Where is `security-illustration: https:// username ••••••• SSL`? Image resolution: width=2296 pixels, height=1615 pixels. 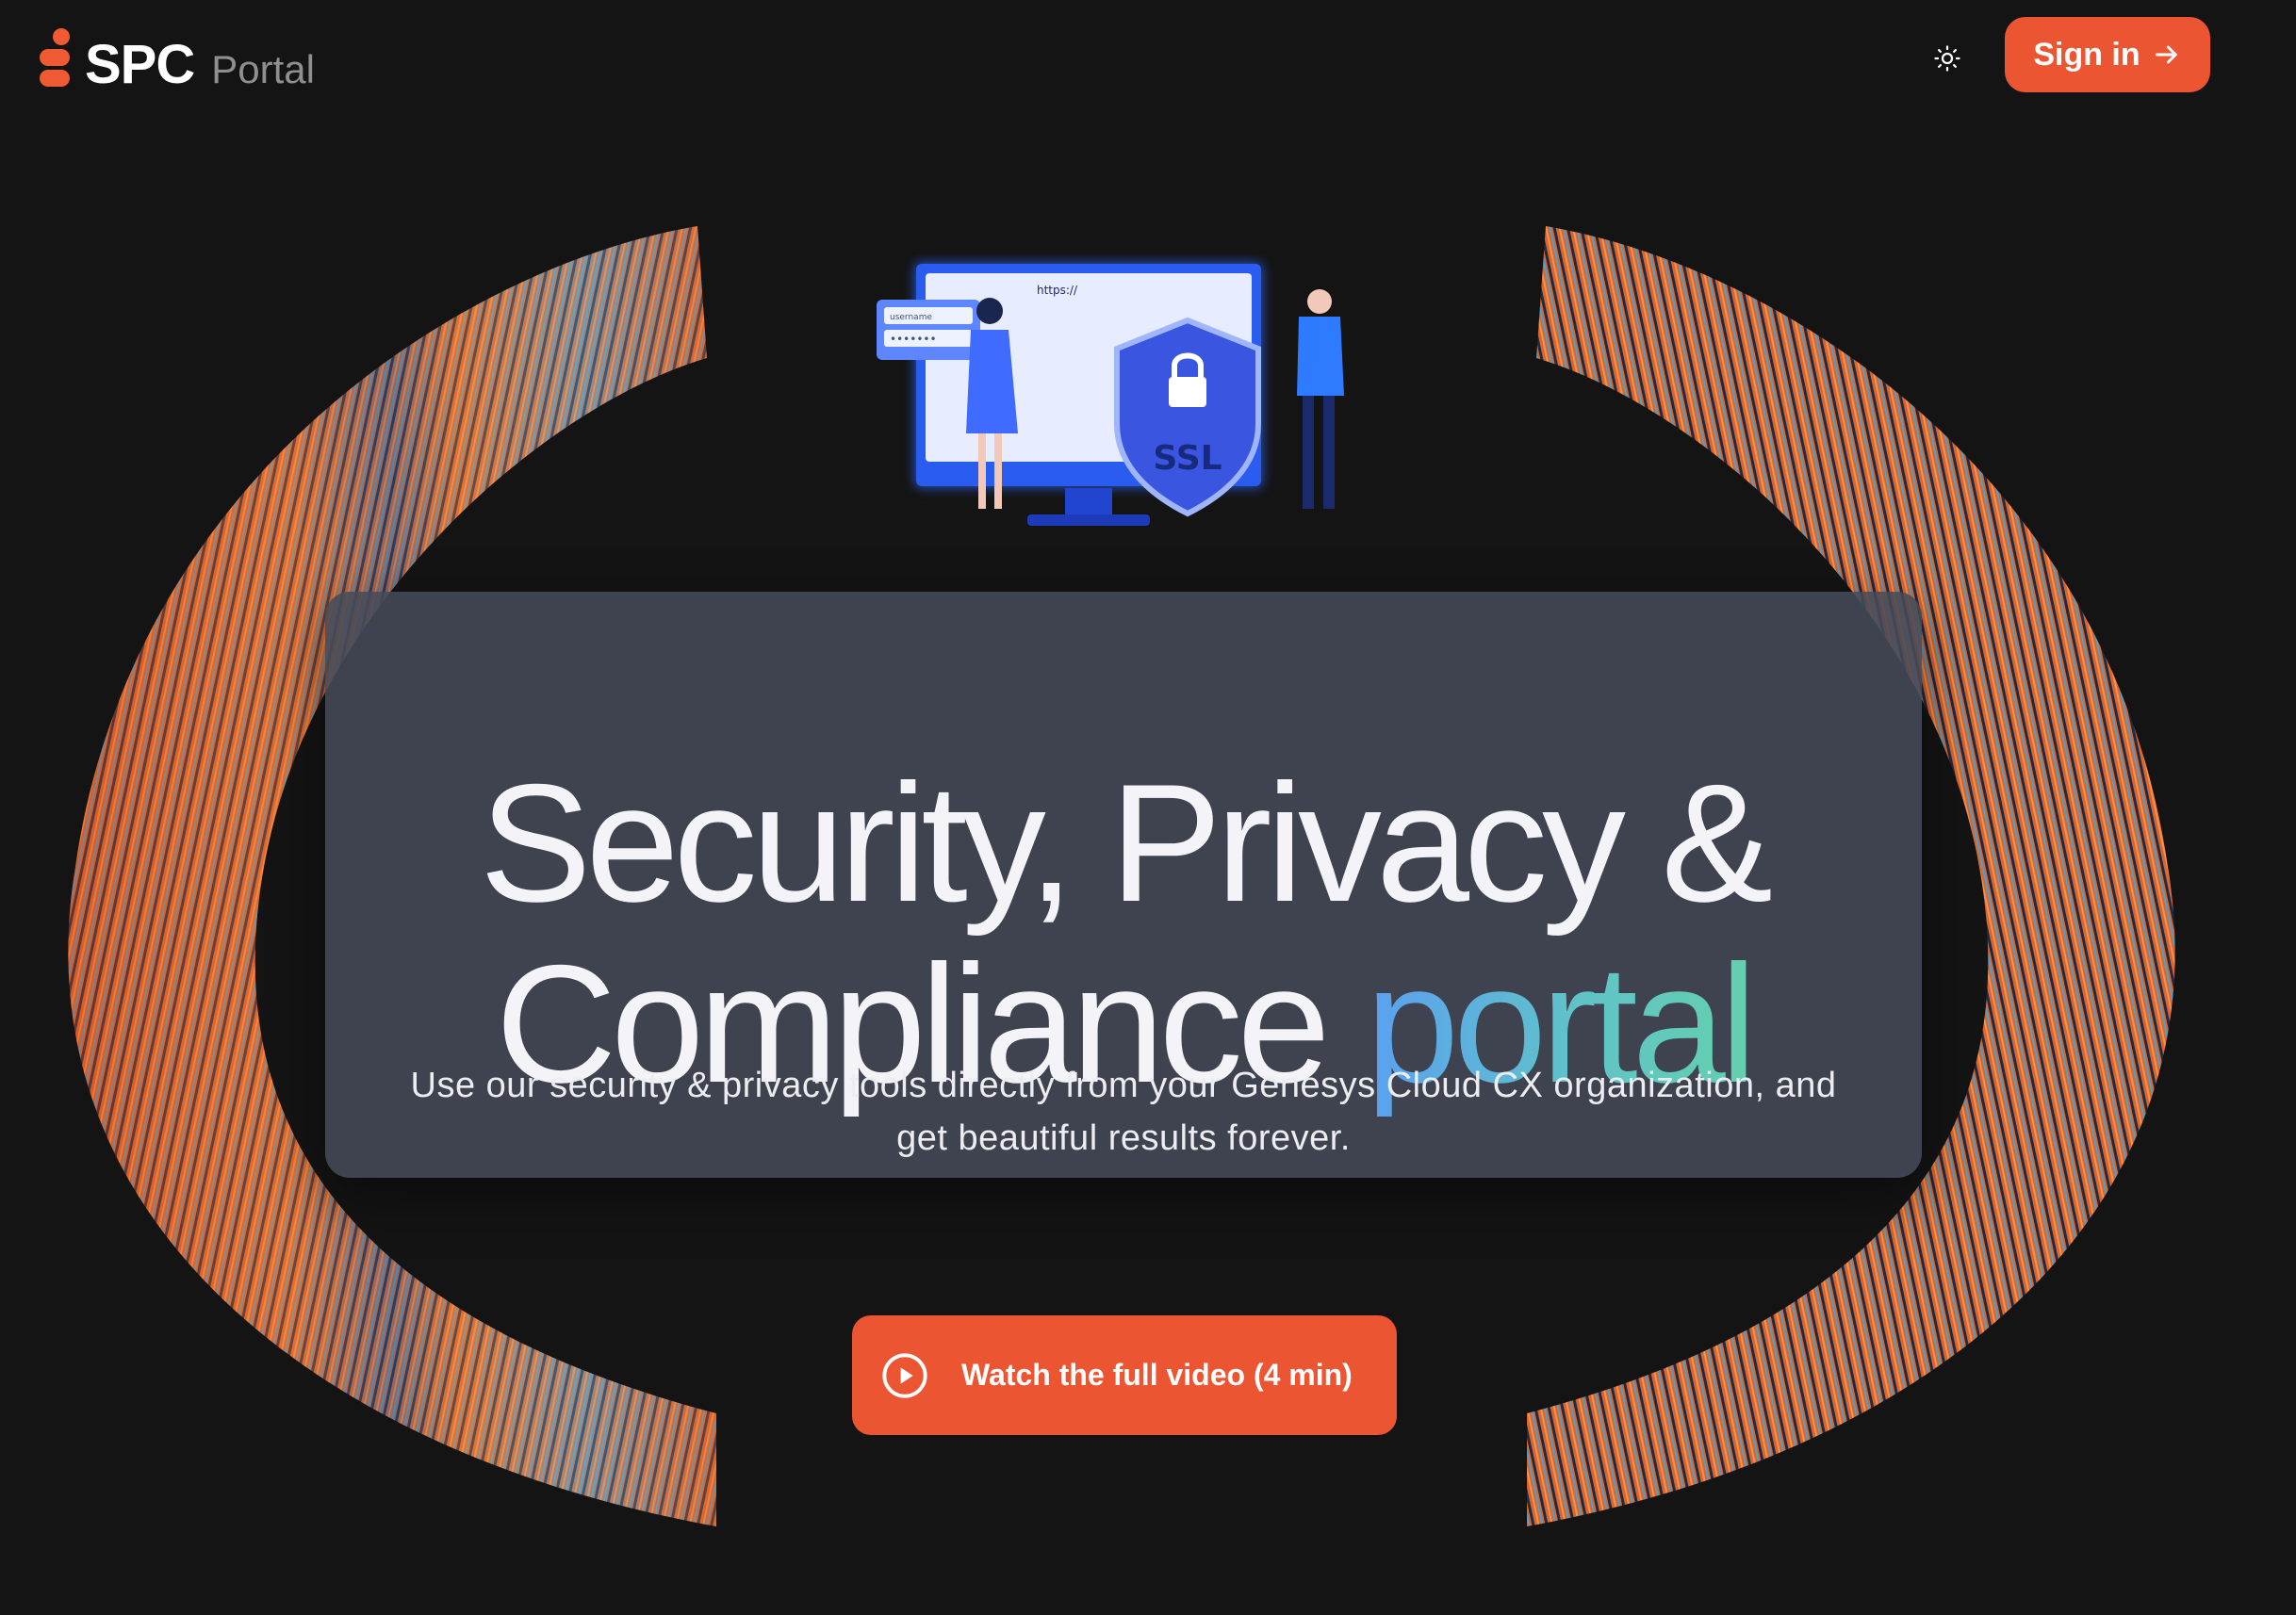 security-illustration: https:// username ••••••• SSL is located at coordinates (1110, 394).